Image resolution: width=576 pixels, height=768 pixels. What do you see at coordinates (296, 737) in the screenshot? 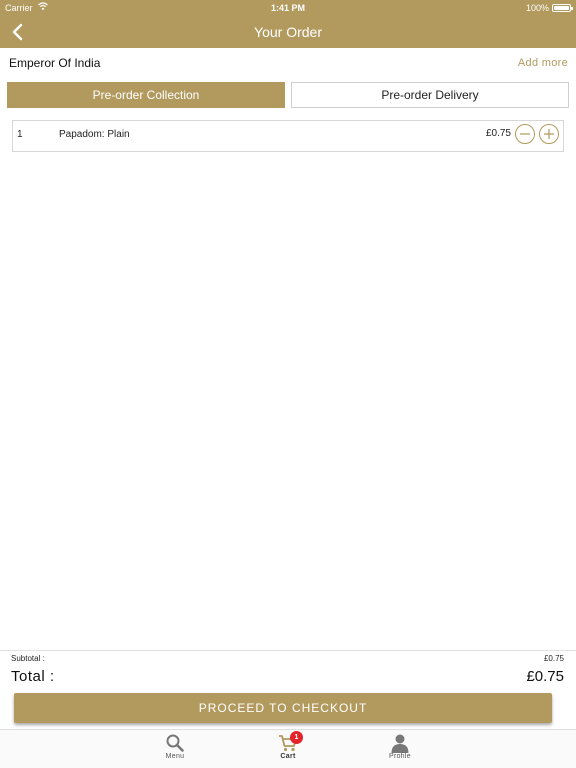
I see `cart-count-badge: 1` at bounding box center [296, 737].